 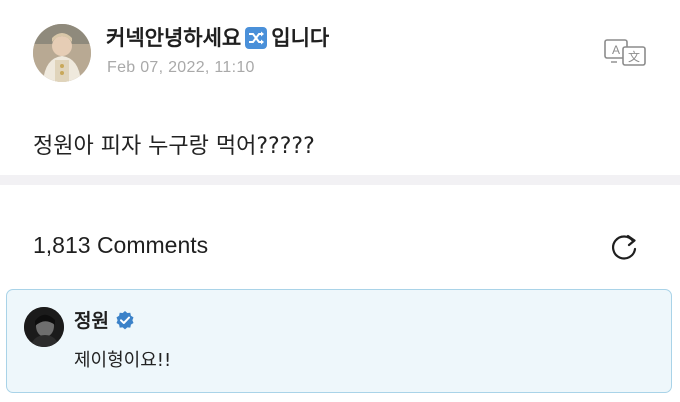 I want to click on comment-author-name: 정원, so click(x=91, y=321).